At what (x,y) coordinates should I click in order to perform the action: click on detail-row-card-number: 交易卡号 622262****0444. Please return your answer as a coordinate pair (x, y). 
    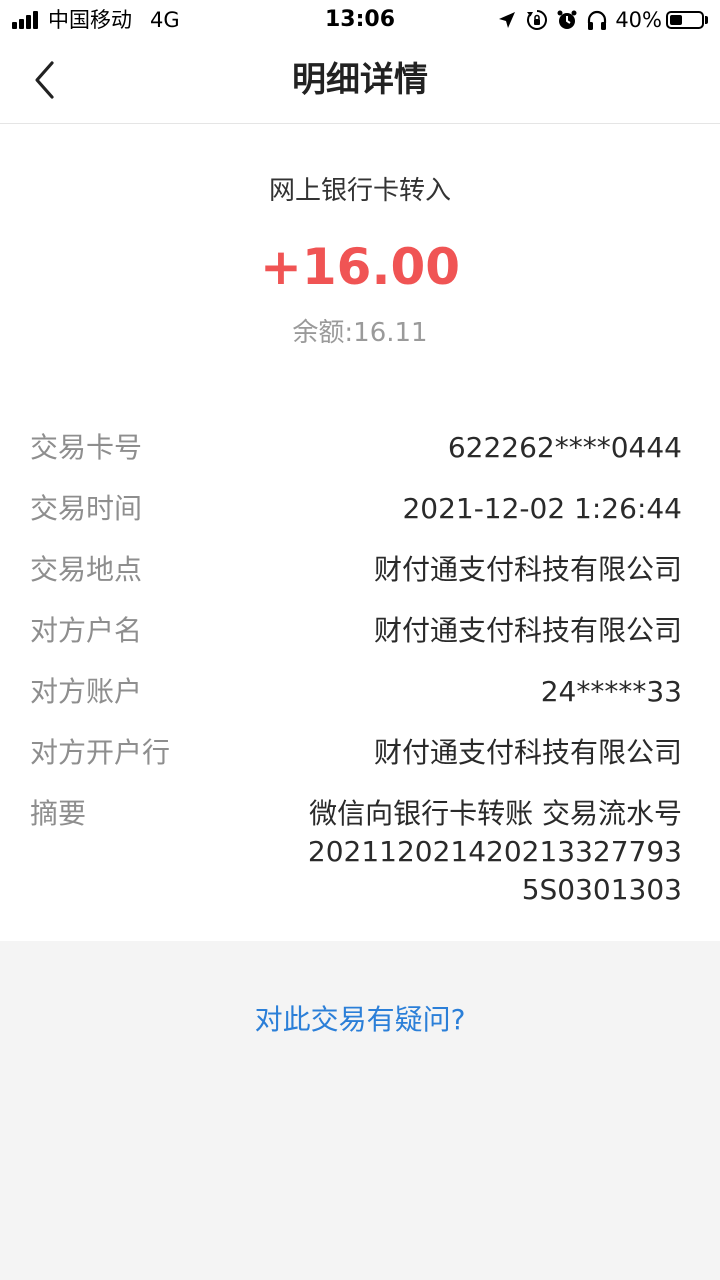
    Looking at the image, I should click on (356, 456).